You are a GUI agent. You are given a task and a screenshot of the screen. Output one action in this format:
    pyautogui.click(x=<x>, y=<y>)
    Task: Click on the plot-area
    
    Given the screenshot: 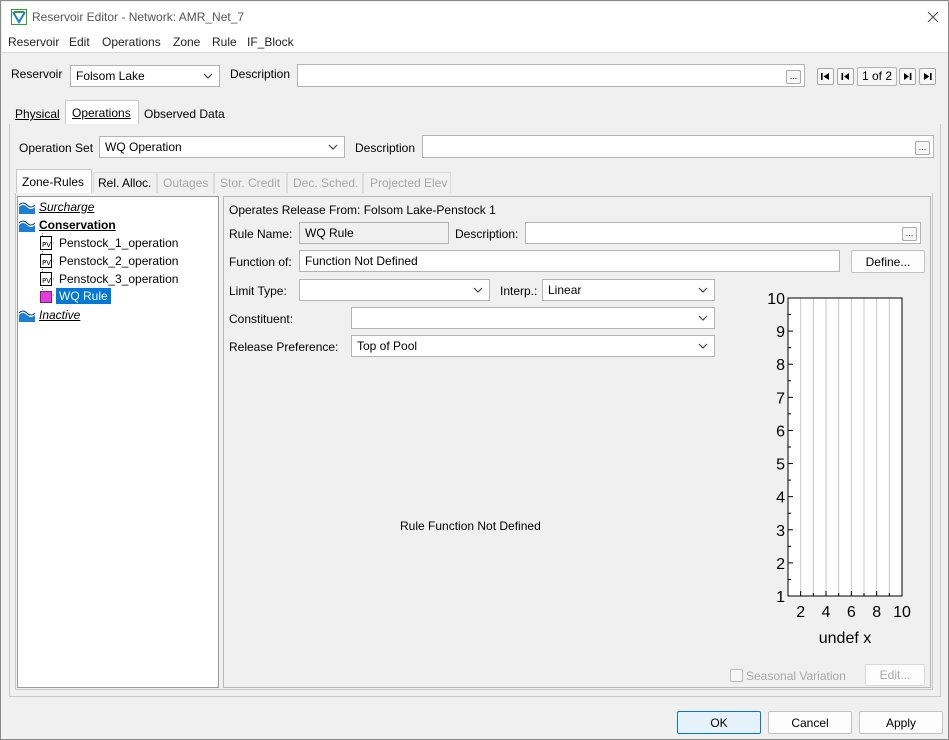 What is the action you would take?
    pyautogui.click(x=845, y=447)
    